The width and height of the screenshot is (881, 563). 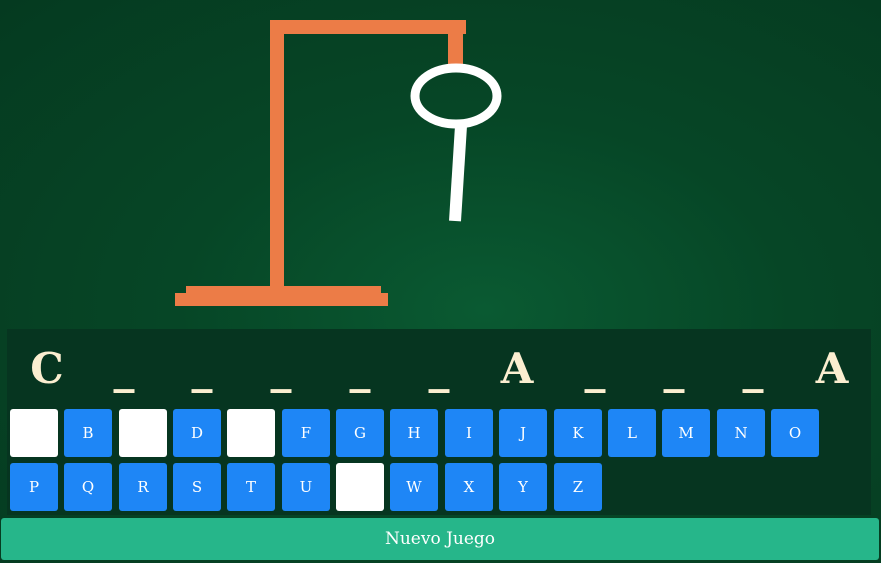 I want to click on key-b: B, so click(x=88, y=433).